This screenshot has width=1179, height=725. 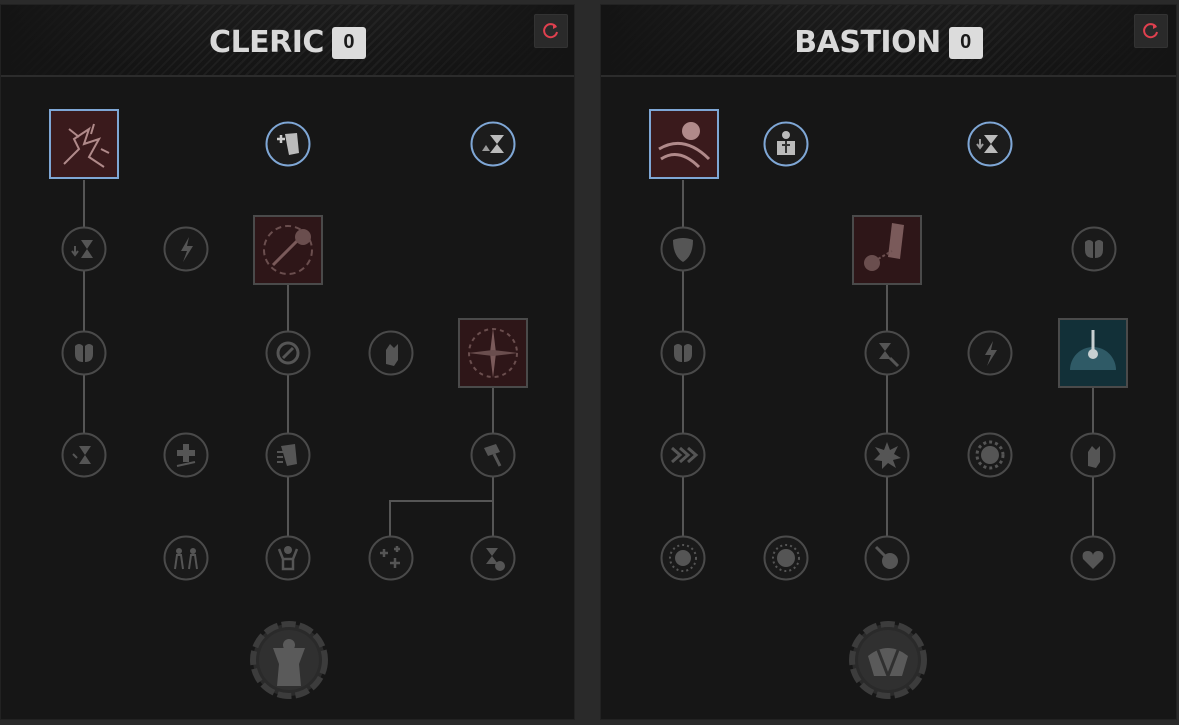 I want to click on hourglass-hit-icon, so click(x=493, y=558).